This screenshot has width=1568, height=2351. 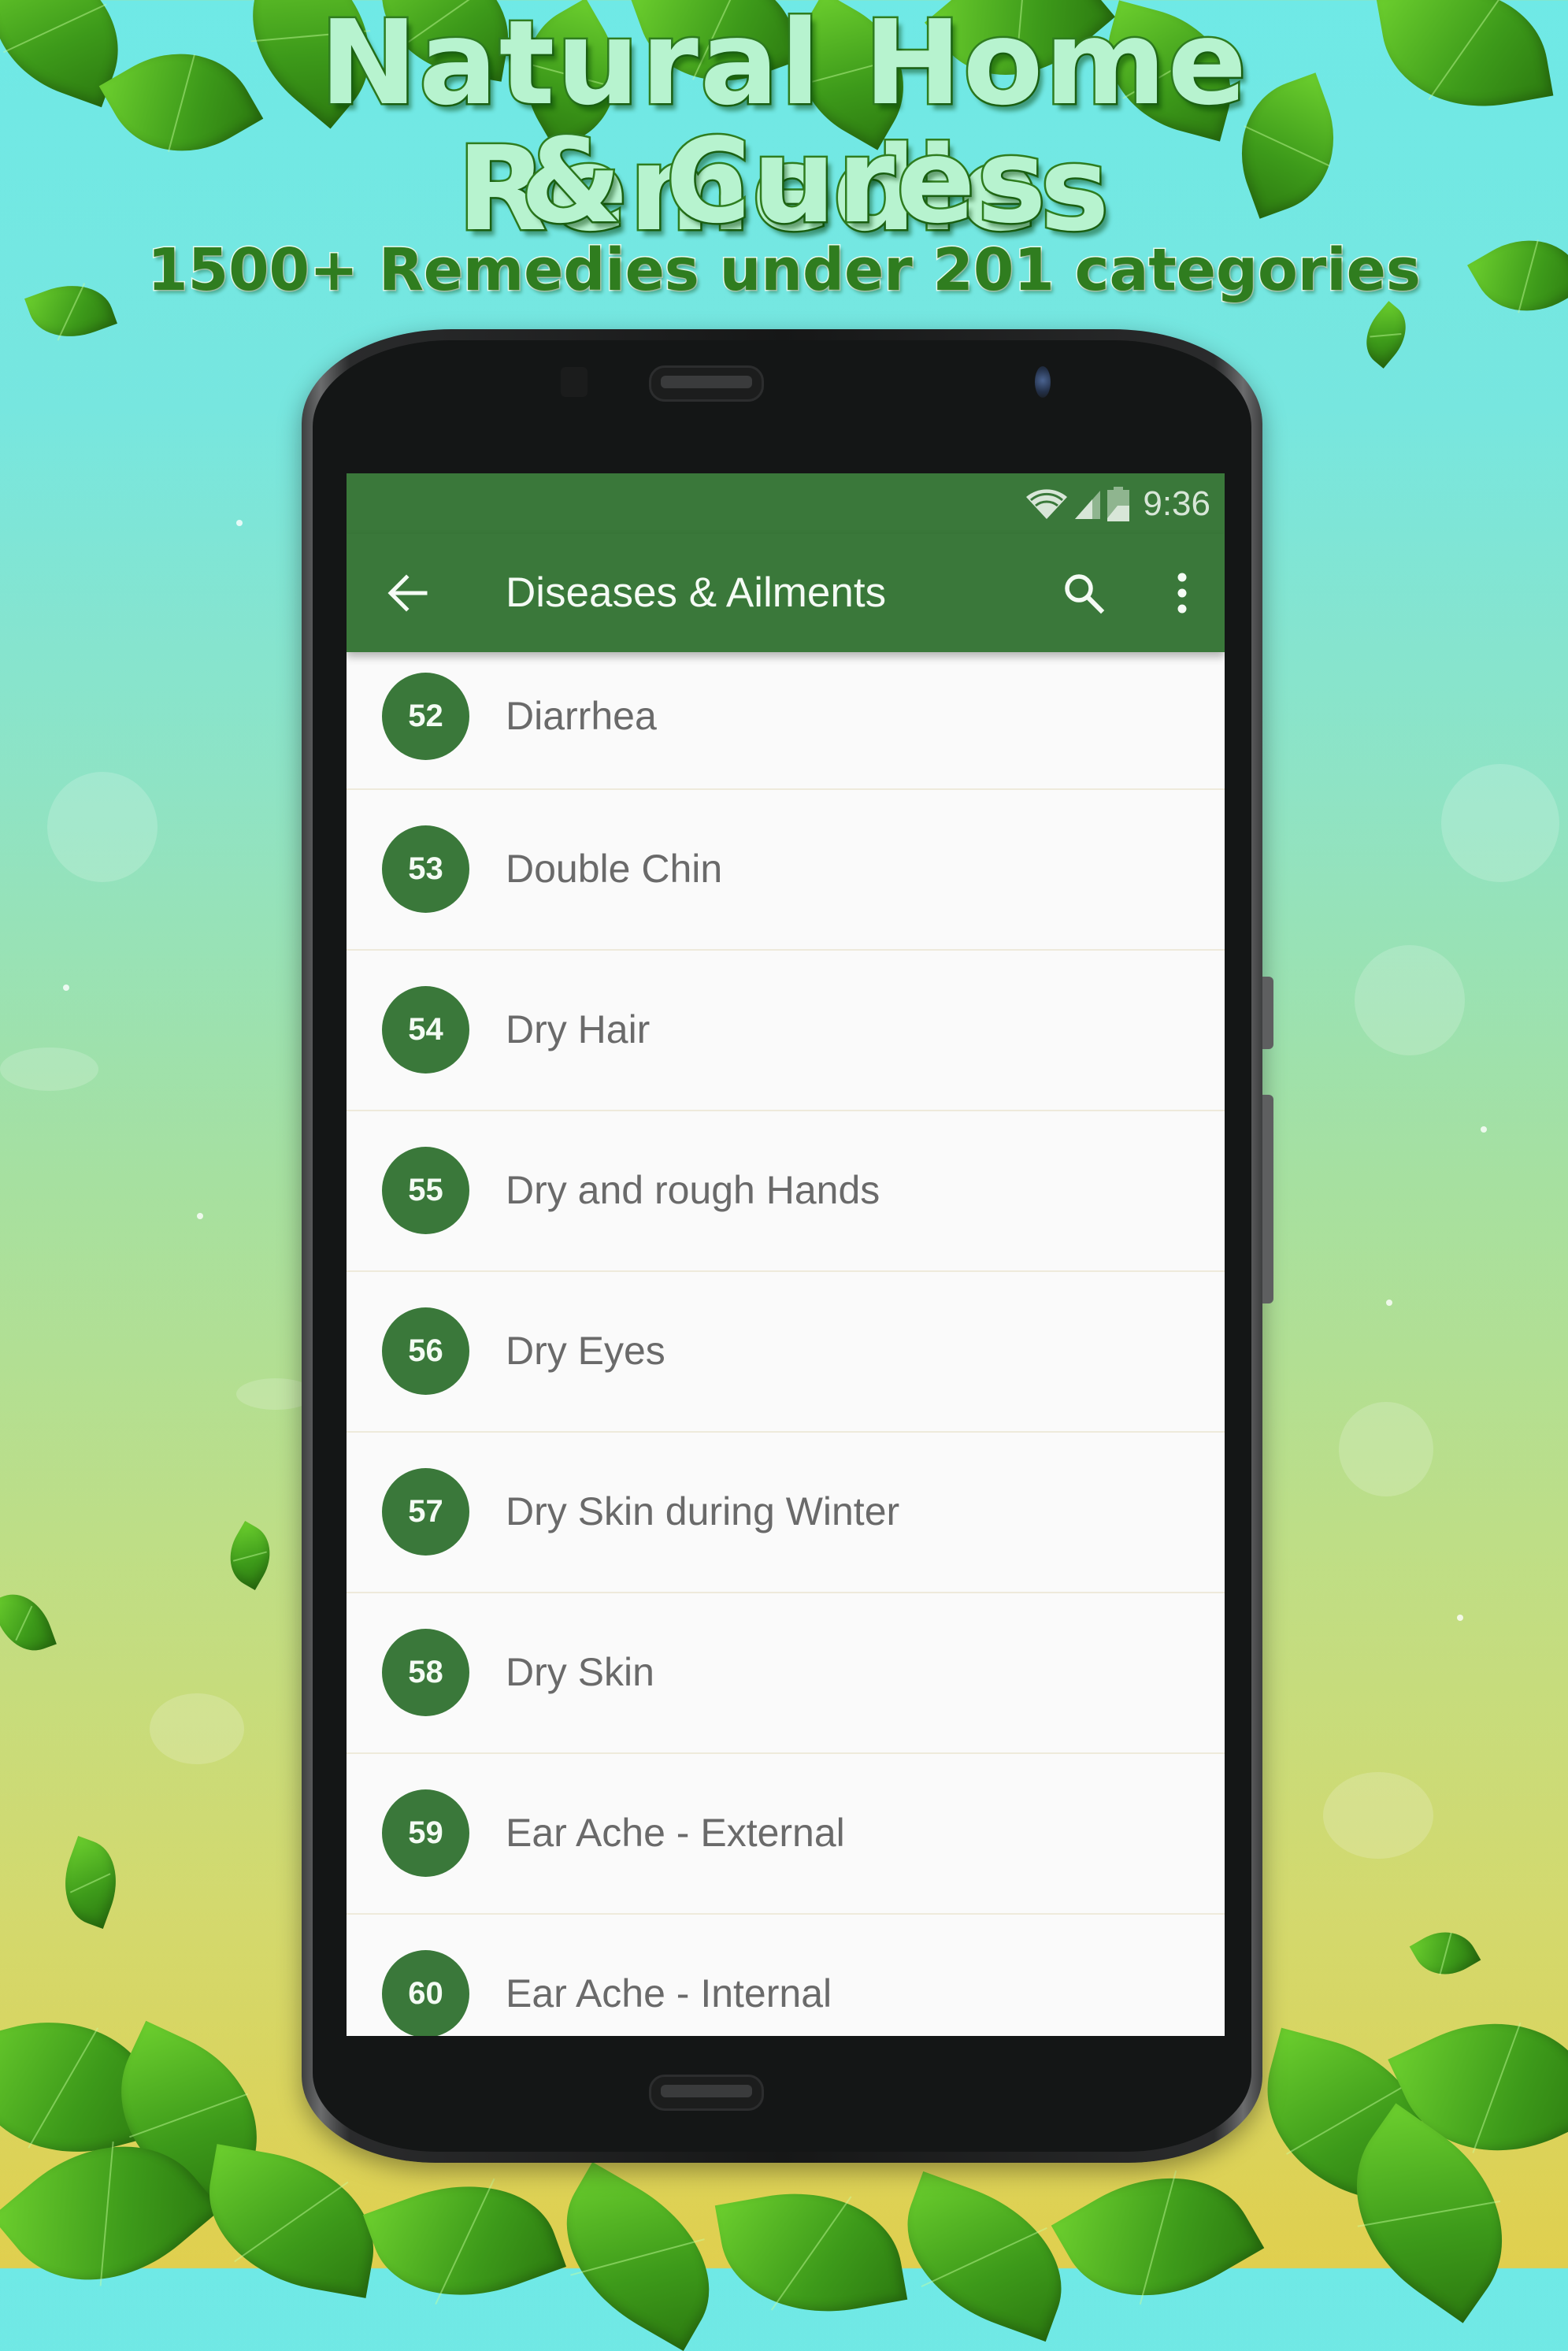 What do you see at coordinates (693, 1190) in the screenshot?
I see `item-label: Dry and rough Hands` at bounding box center [693, 1190].